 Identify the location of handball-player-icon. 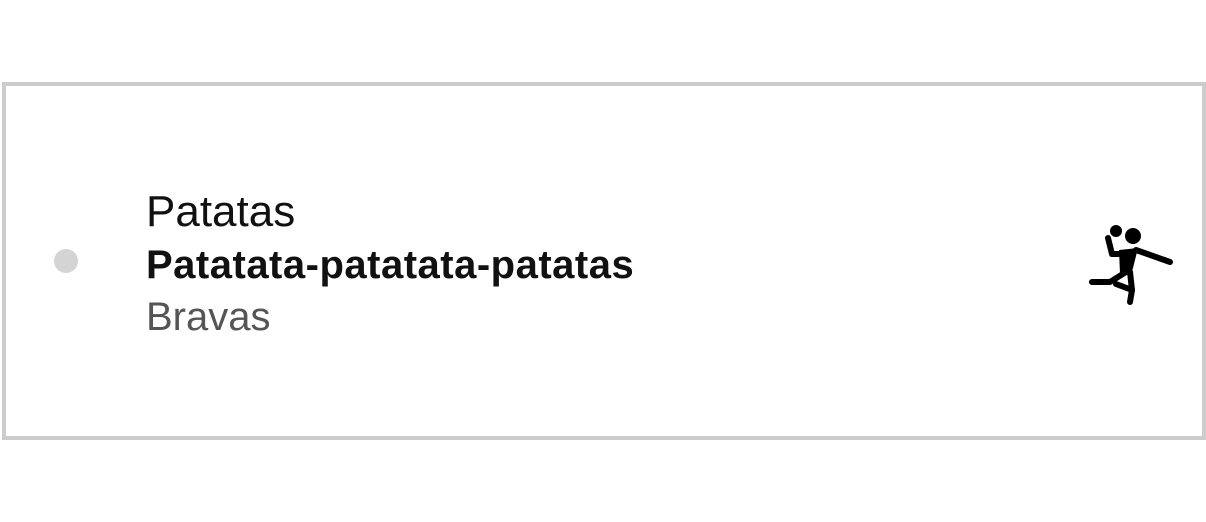
(1131, 265).